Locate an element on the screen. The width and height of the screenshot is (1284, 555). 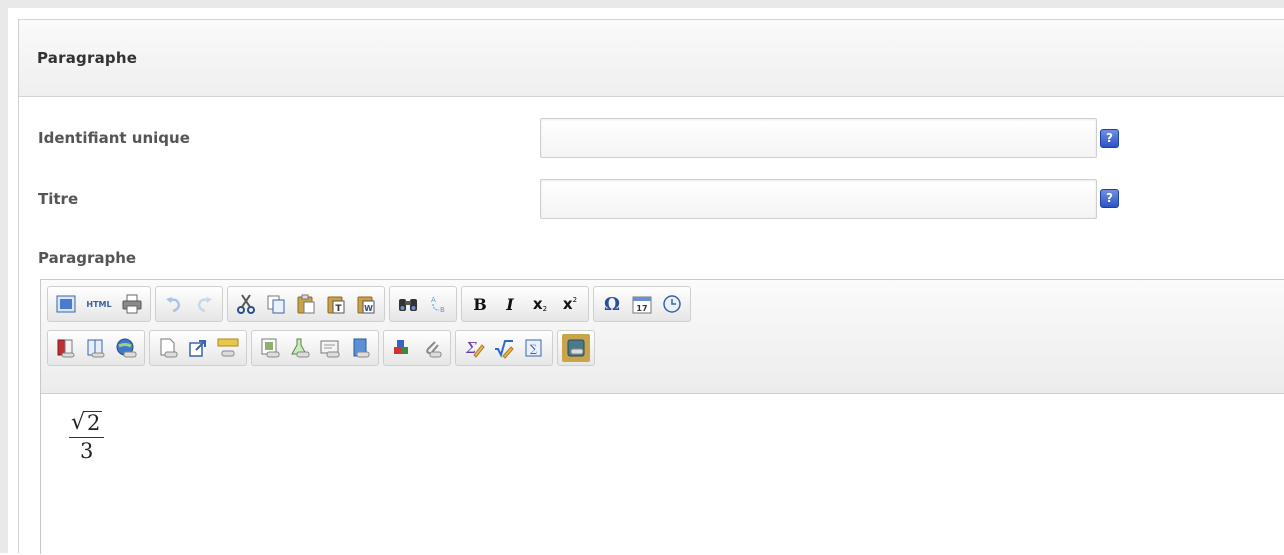
subscript-marker: 2 is located at coordinates (545, 308).